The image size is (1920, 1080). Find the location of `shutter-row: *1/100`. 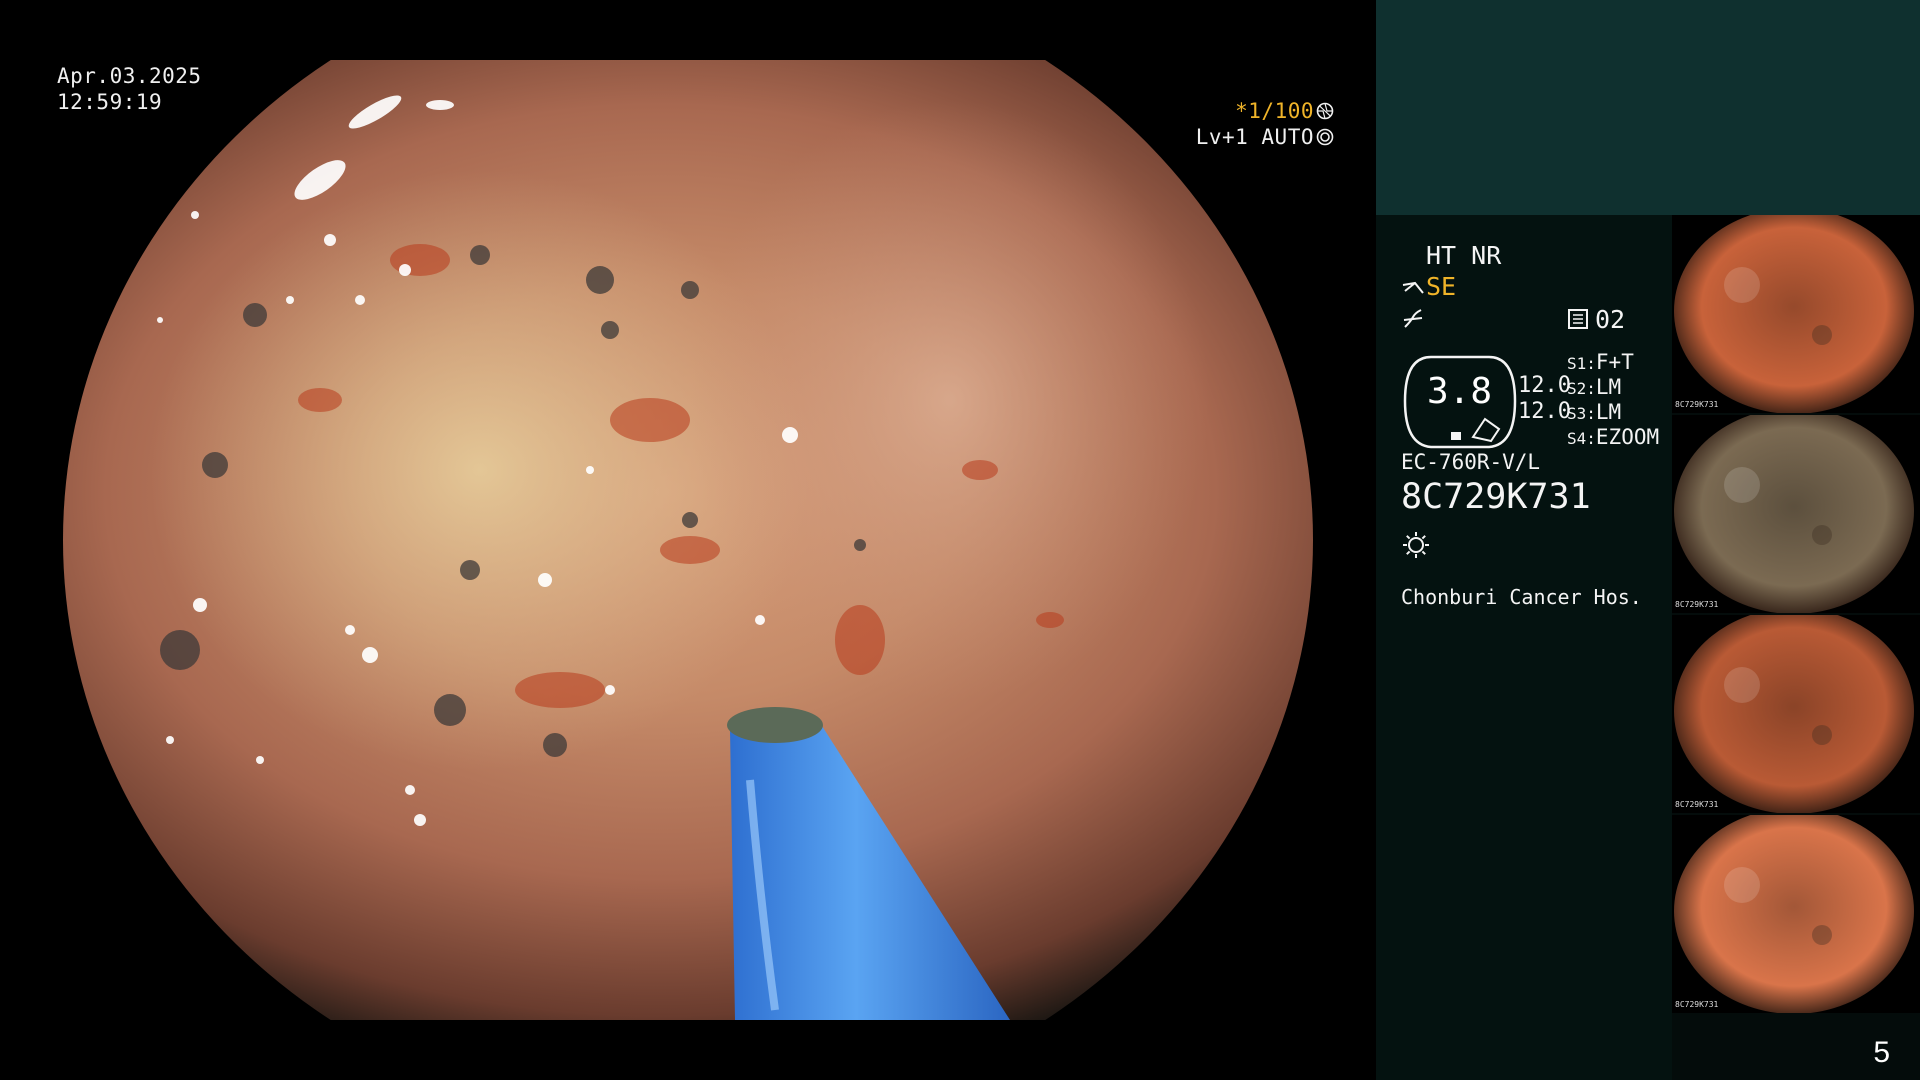

shutter-row: *1/100 is located at coordinates (1265, 111).